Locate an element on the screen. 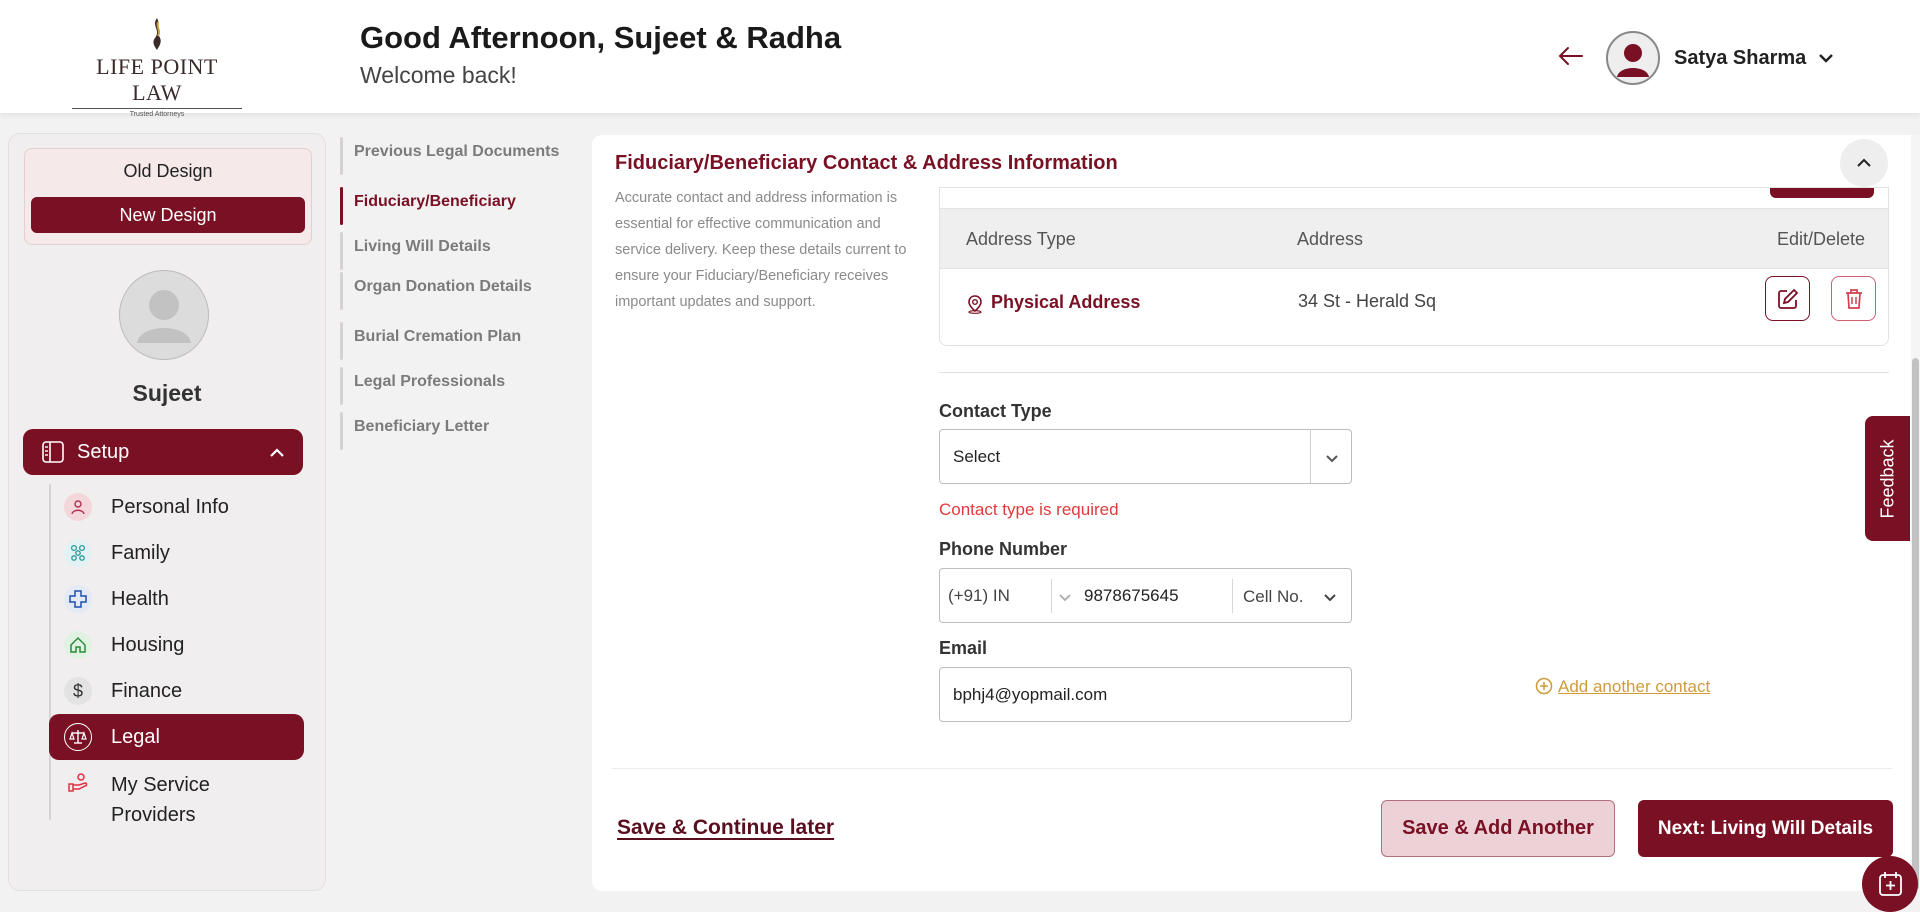  feedback-tab: Feedback is located at coordinates (1887, 478).